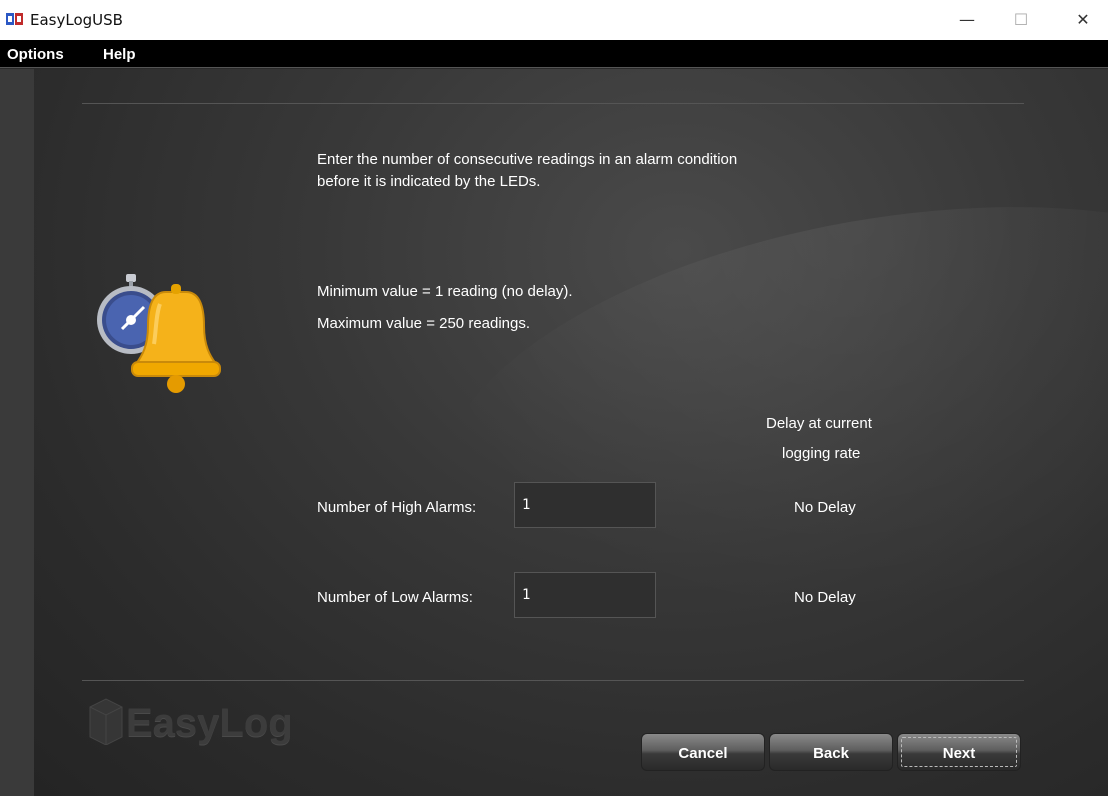 The width and height of the screenshot is (1108, 796). What do you see at coordinates (819, 423) in the screenshot?
I see `delay-header-line-1: Delay at current` at bounding box center [819, 423].